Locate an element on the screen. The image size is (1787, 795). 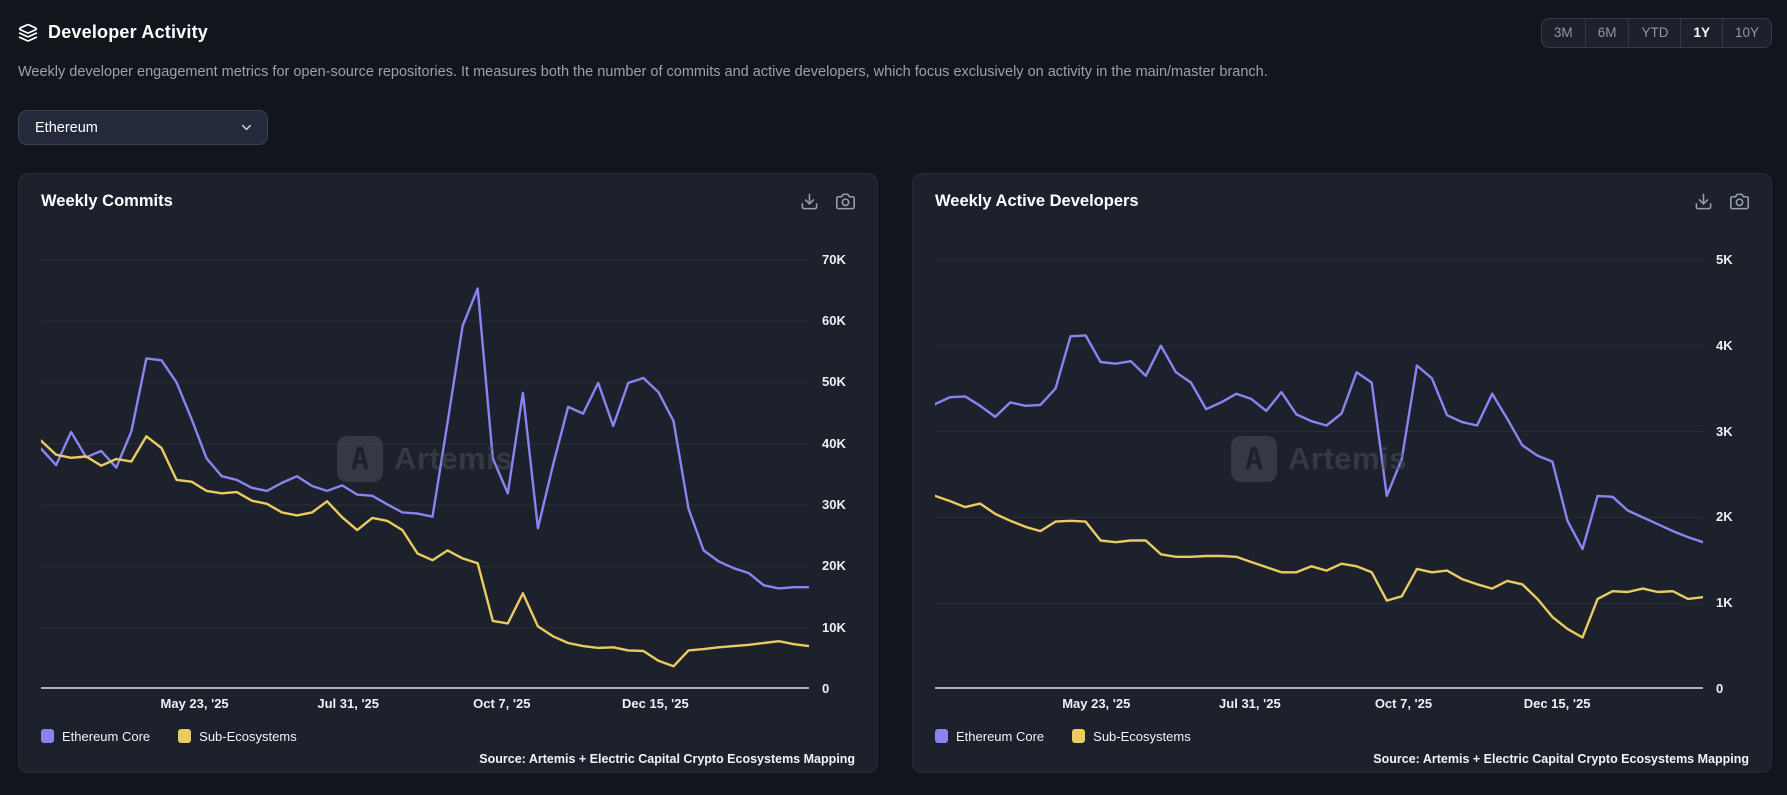
range-button-3m: 3M is located at coordinates (1563, 33).